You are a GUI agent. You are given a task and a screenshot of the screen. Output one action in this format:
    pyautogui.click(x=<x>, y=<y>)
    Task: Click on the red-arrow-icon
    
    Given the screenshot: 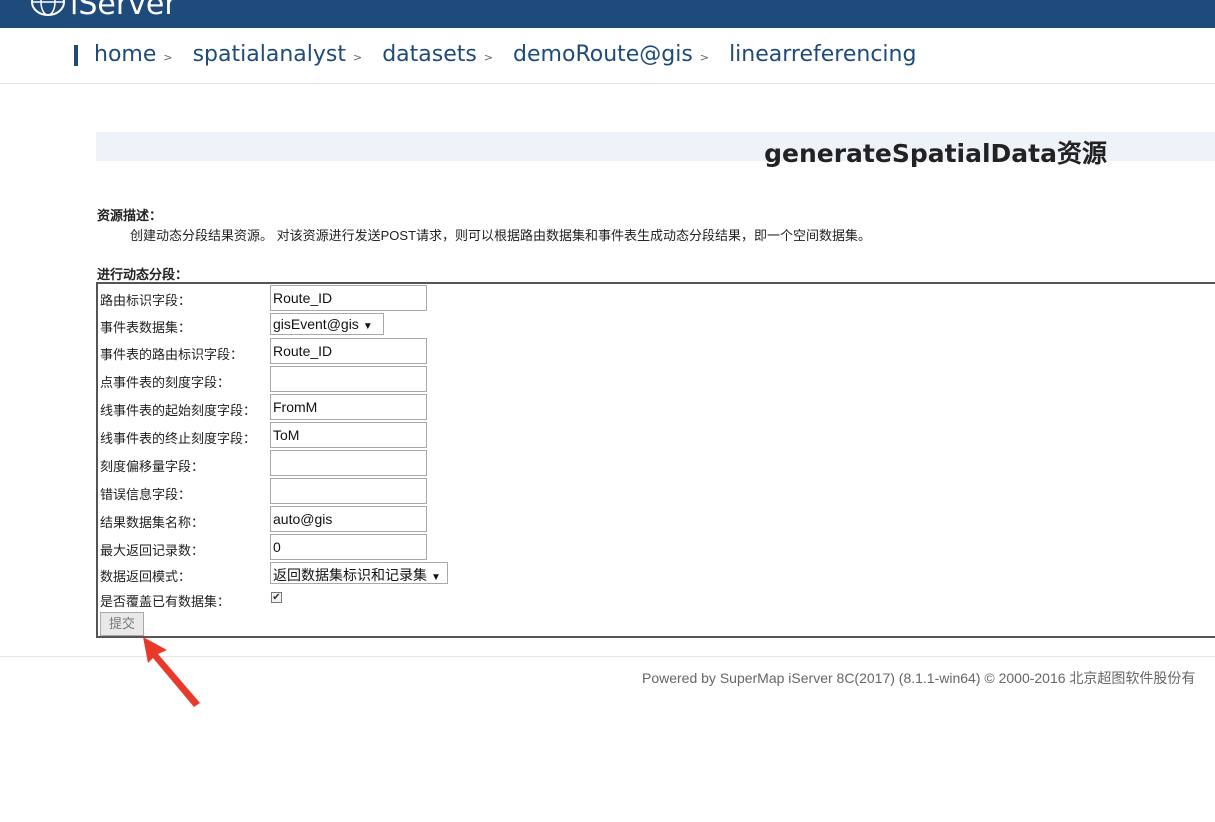 What is the action you would take?
    pyautogui.click(x=171, y=672)
    